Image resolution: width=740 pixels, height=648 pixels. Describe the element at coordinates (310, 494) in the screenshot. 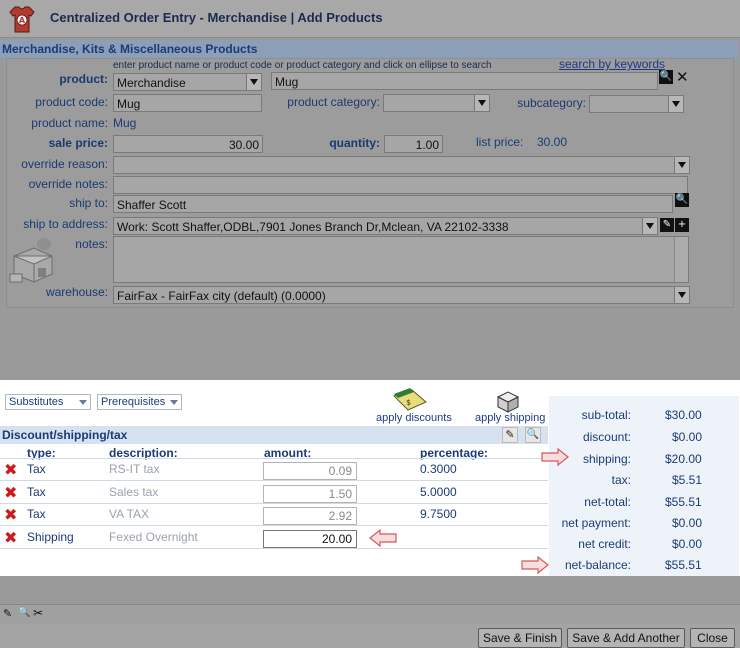

I see `row-amount-input: 1.50` at that location.